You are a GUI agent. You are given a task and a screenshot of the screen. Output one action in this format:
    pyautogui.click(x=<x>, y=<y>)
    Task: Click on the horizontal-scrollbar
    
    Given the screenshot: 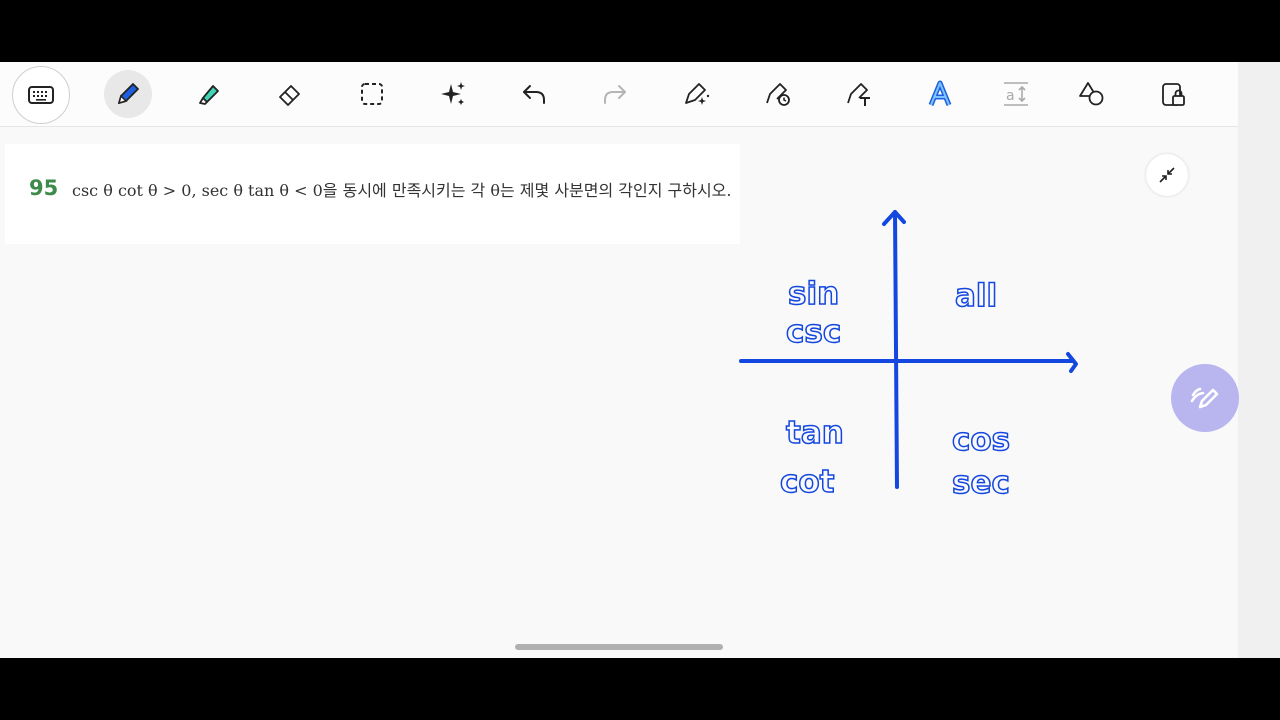 What is the action you would take?
    pyautogui.click(x=619, y=647)
    